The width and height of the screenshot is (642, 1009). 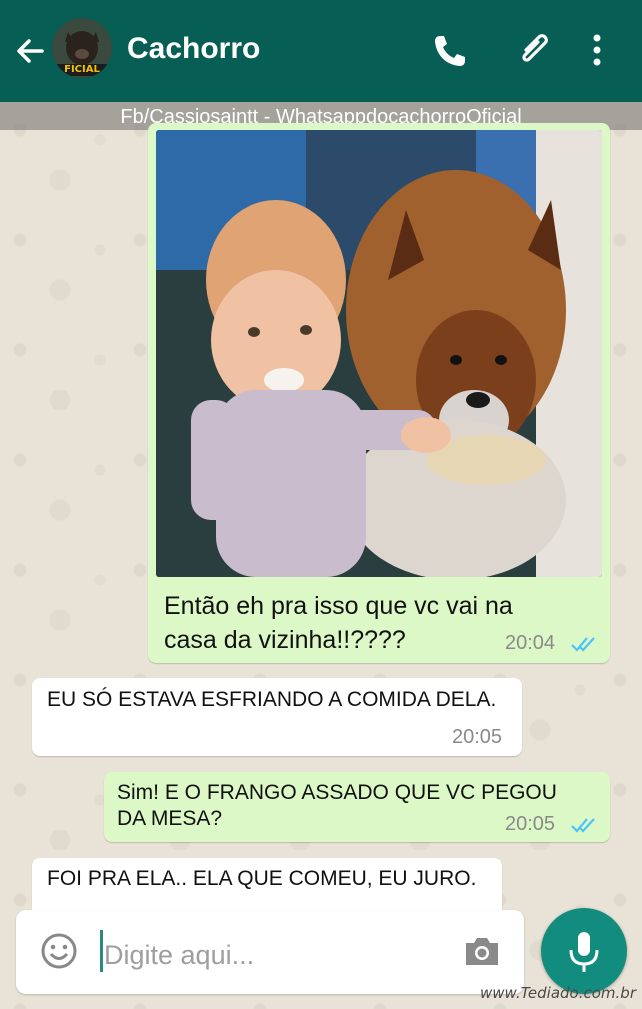 What do you see at coordinates (82, 48) in the screenshot?
I see `avatar: FICIAL` at bounding box center [82, 48].